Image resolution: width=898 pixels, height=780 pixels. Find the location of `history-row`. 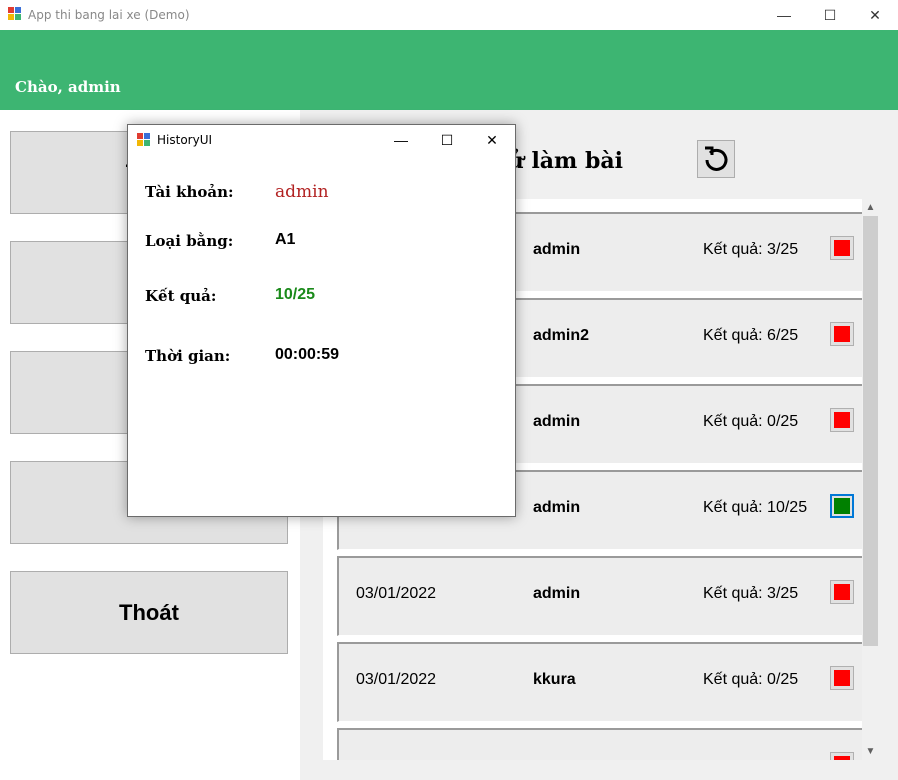

history-row is located at coordinates (600, 744).